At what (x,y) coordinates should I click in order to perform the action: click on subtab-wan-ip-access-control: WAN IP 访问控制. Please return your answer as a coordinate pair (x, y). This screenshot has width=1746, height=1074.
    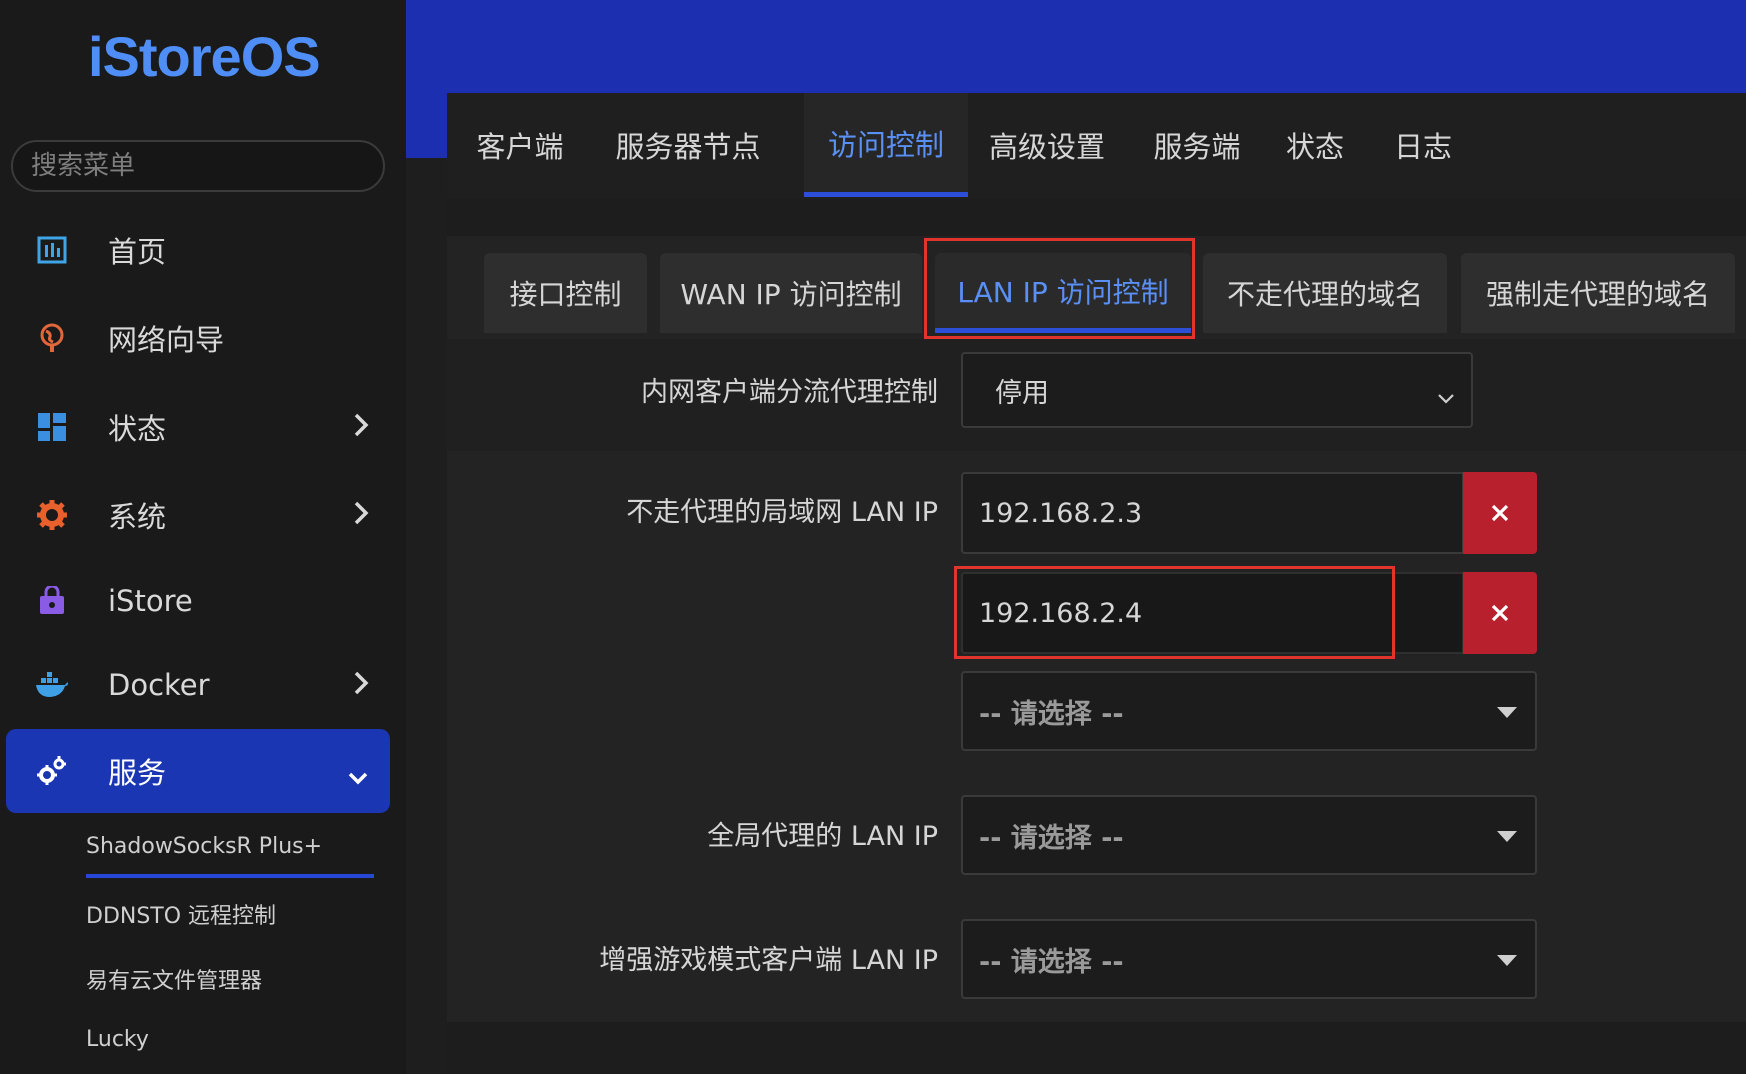
    Looking at the image, I should click on (791, 293).